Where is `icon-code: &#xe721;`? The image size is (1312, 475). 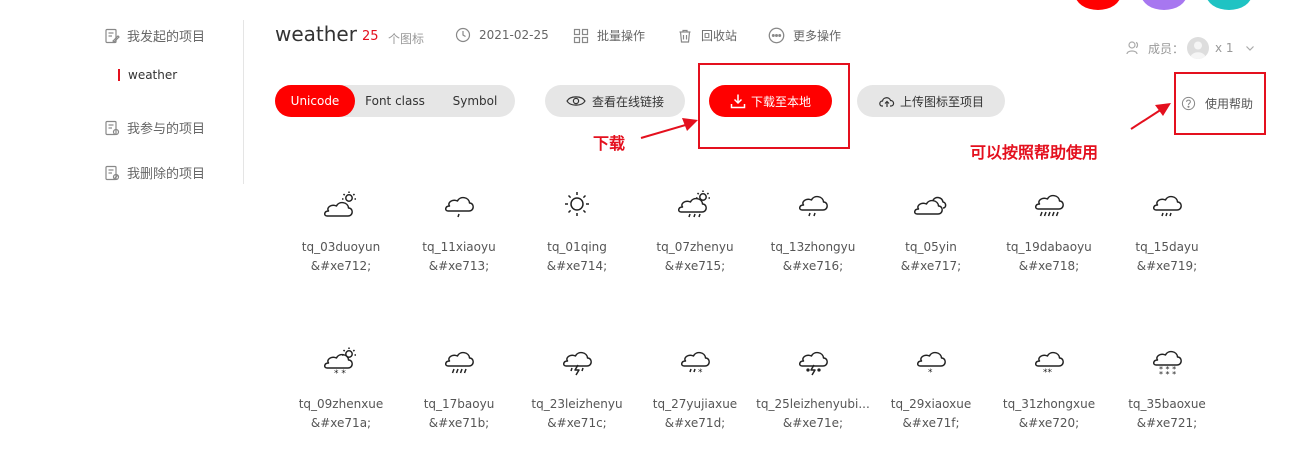
icon-code: &#xe721; is located at coordinates (1167, 423).